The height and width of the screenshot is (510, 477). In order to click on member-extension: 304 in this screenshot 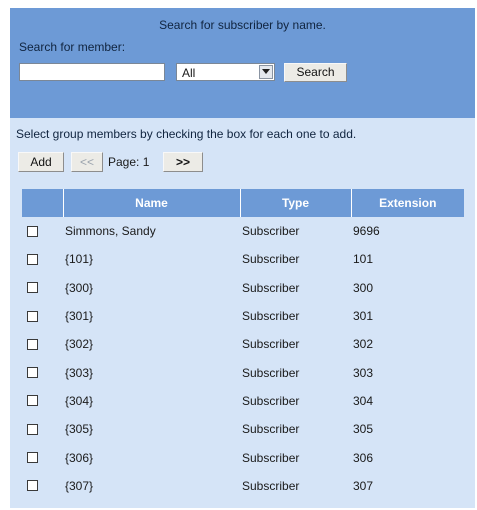, I will do `click(363, 400)`.